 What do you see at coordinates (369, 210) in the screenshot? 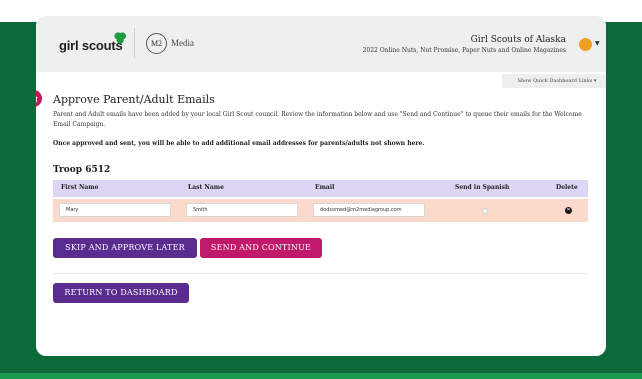
I see `email-field: dodsomed@m2mediagroup.com` at bounding box center [369, 210].